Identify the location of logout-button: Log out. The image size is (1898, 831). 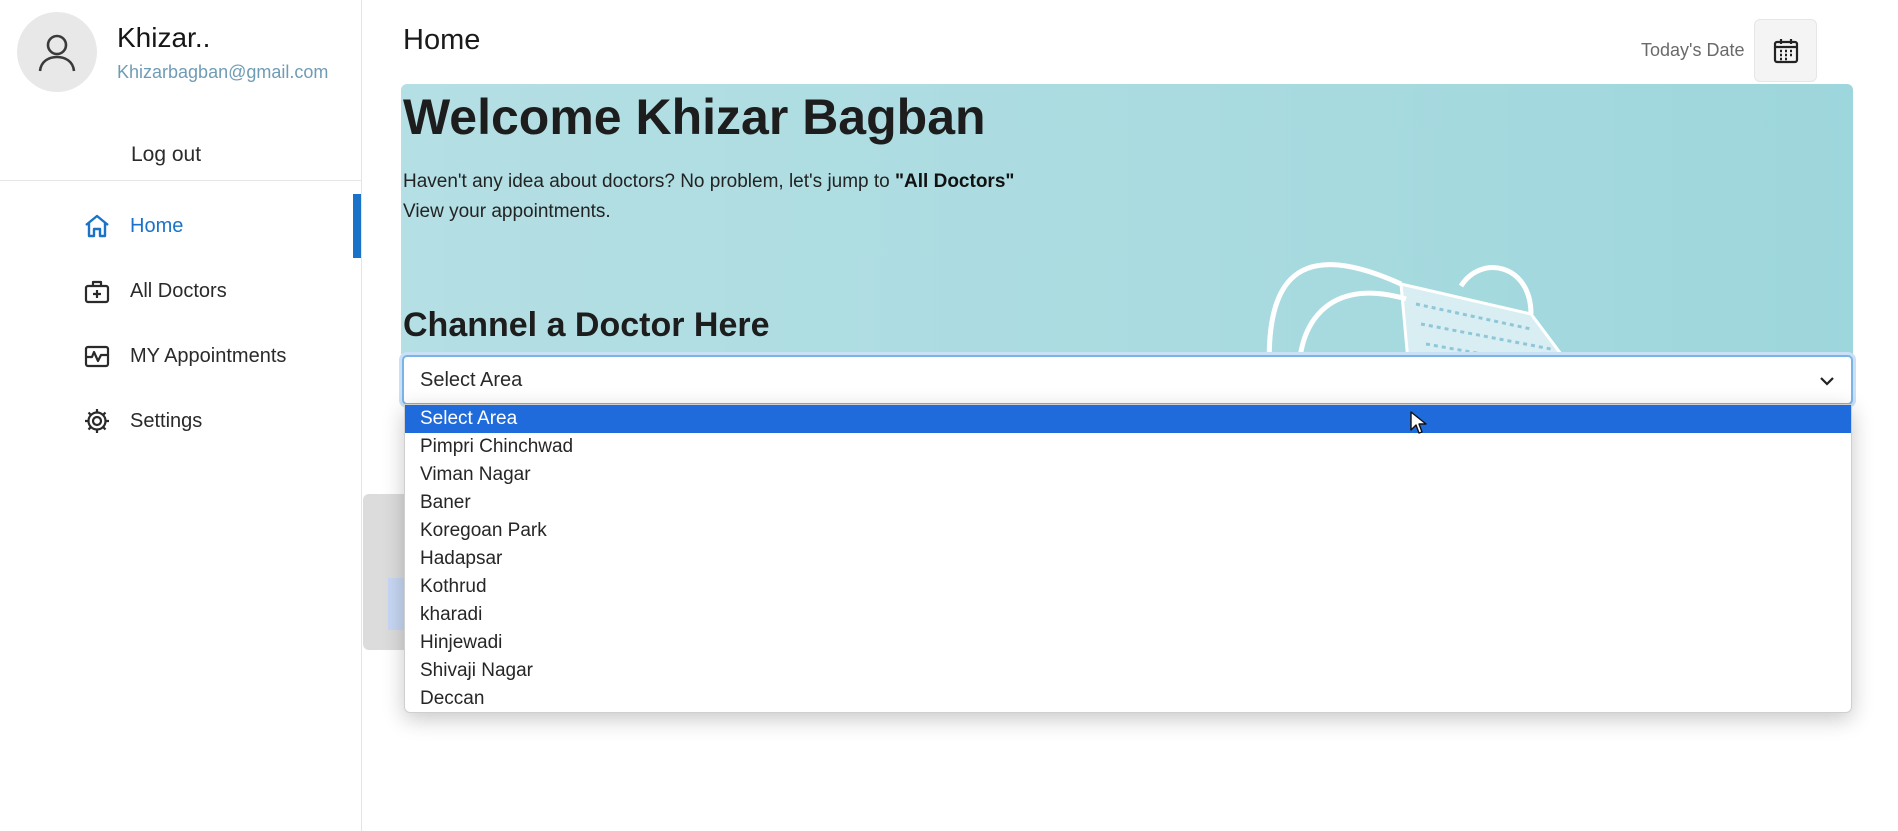
(166, 155).